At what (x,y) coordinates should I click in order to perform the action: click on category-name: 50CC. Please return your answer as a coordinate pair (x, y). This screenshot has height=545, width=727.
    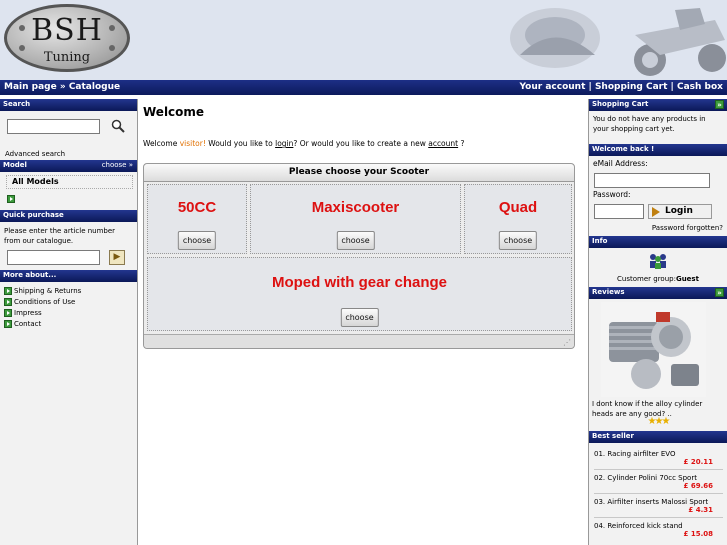
    Looking at the image, I should click on (197, 207).